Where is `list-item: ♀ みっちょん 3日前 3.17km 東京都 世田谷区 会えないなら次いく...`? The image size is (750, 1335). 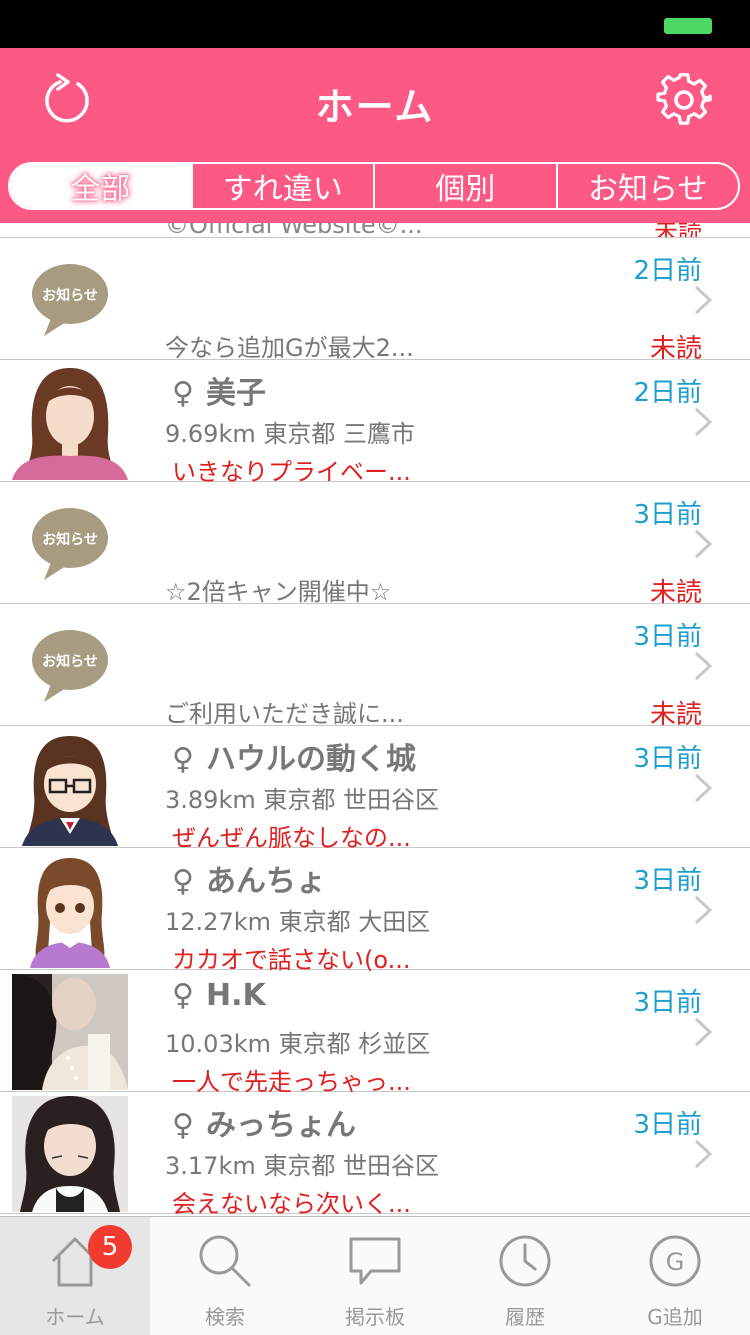
list-item: ♀ みっちょん 3日前 3.17km 東京都 世田谷区 会えないなら次いく... is located at coordinates (375, 1154).